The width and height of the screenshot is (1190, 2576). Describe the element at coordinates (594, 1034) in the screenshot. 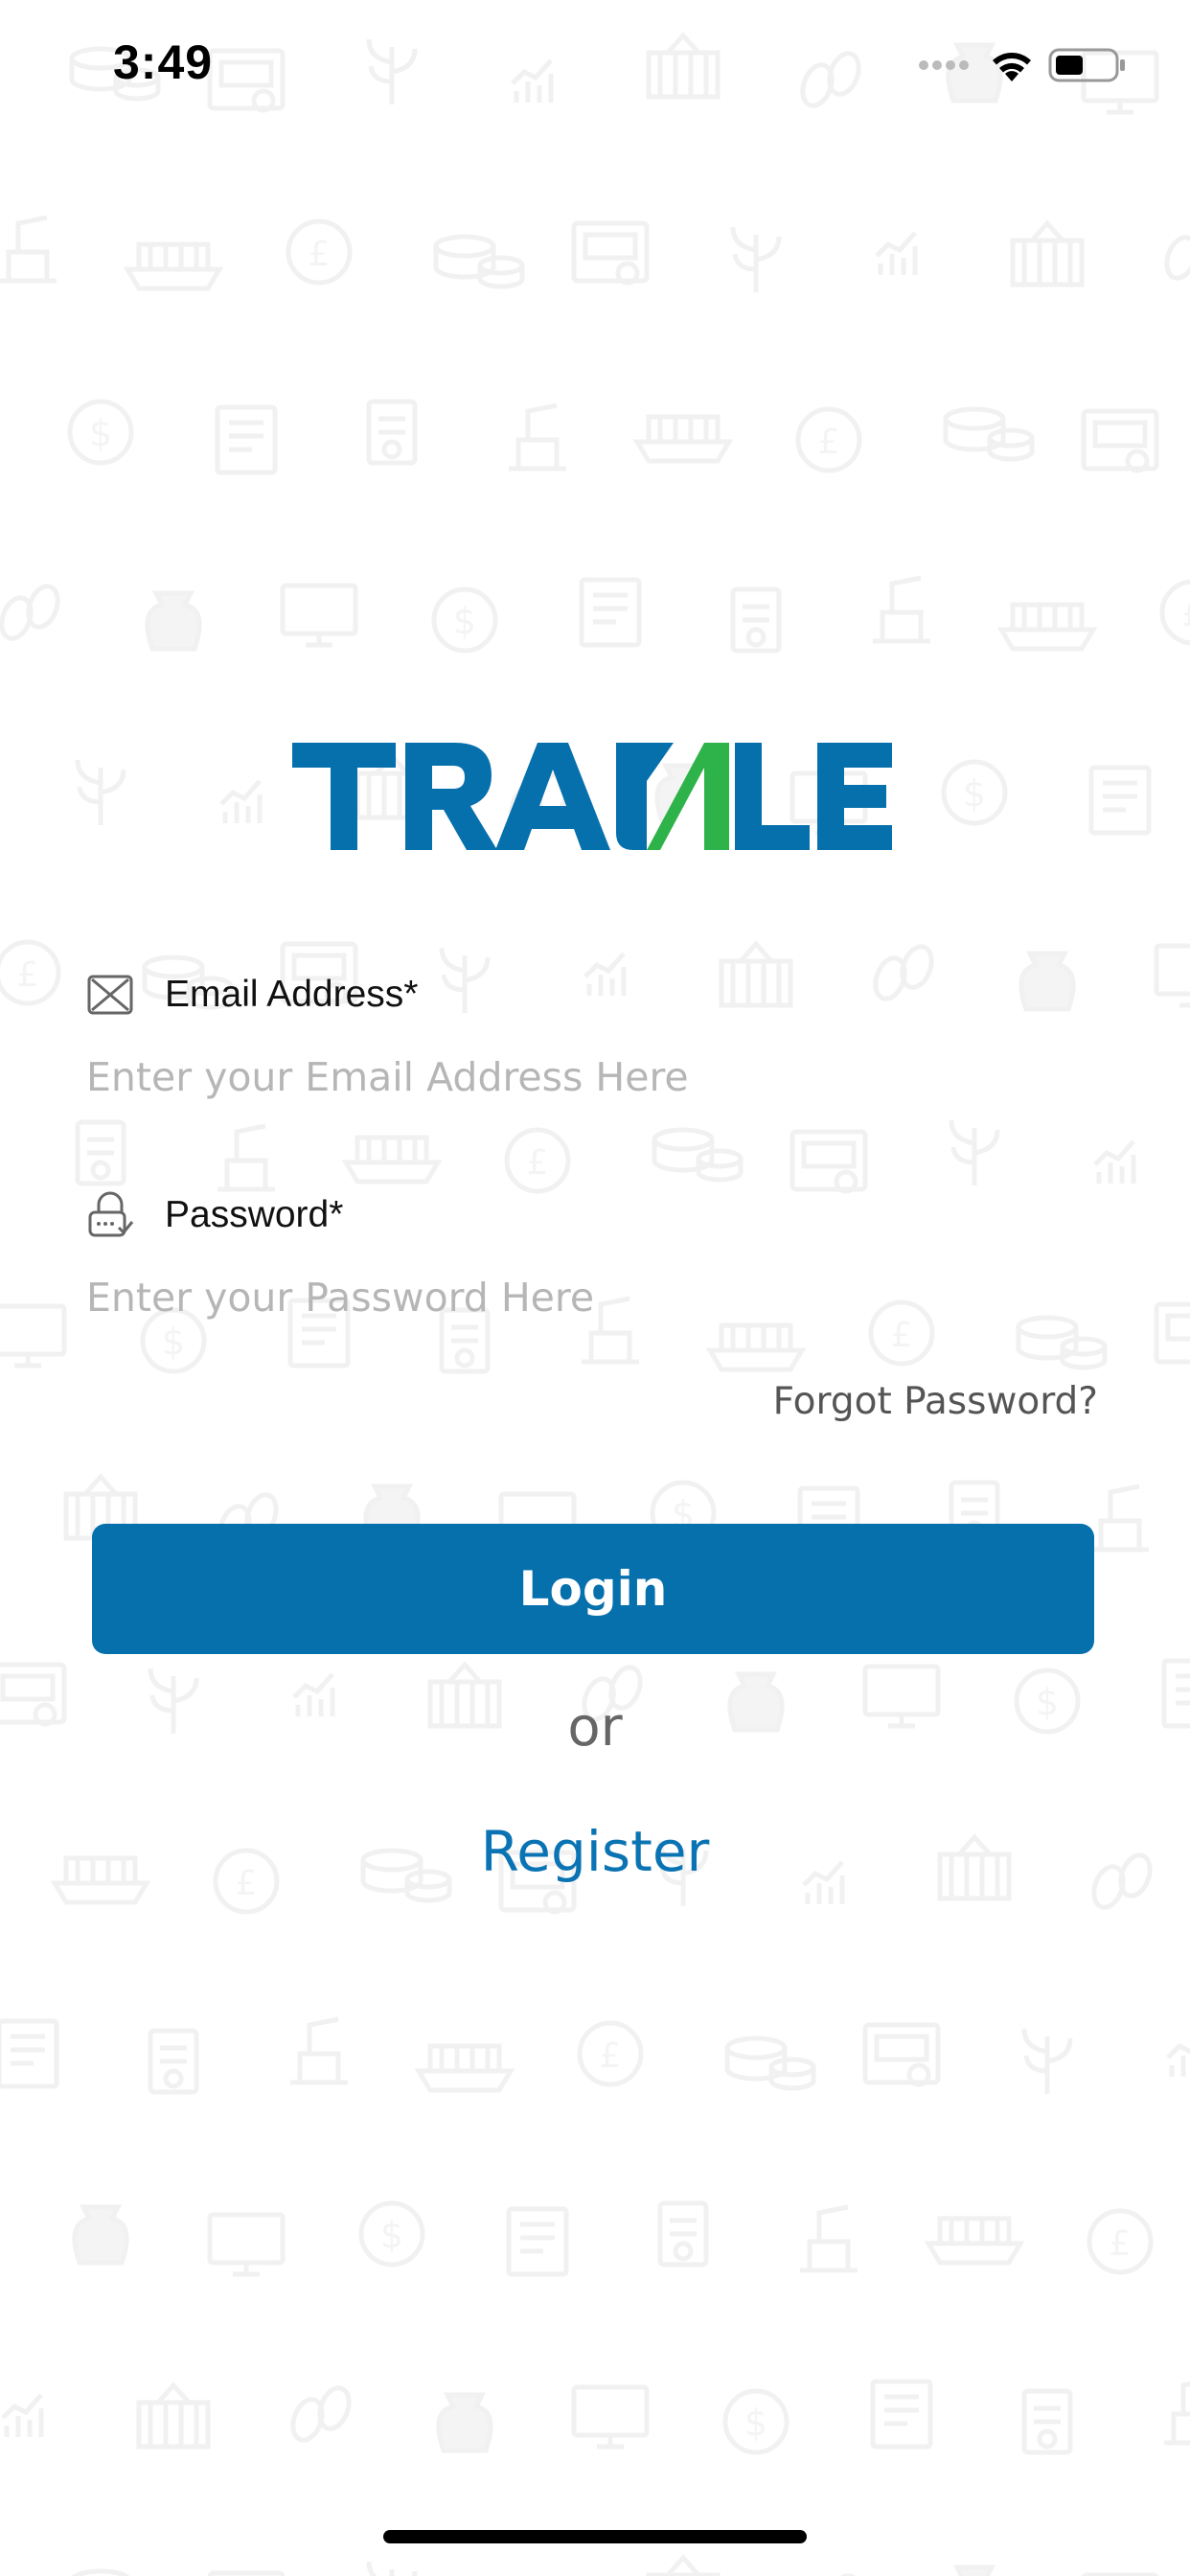

I see `email-field-group: Email Address*` at that location.